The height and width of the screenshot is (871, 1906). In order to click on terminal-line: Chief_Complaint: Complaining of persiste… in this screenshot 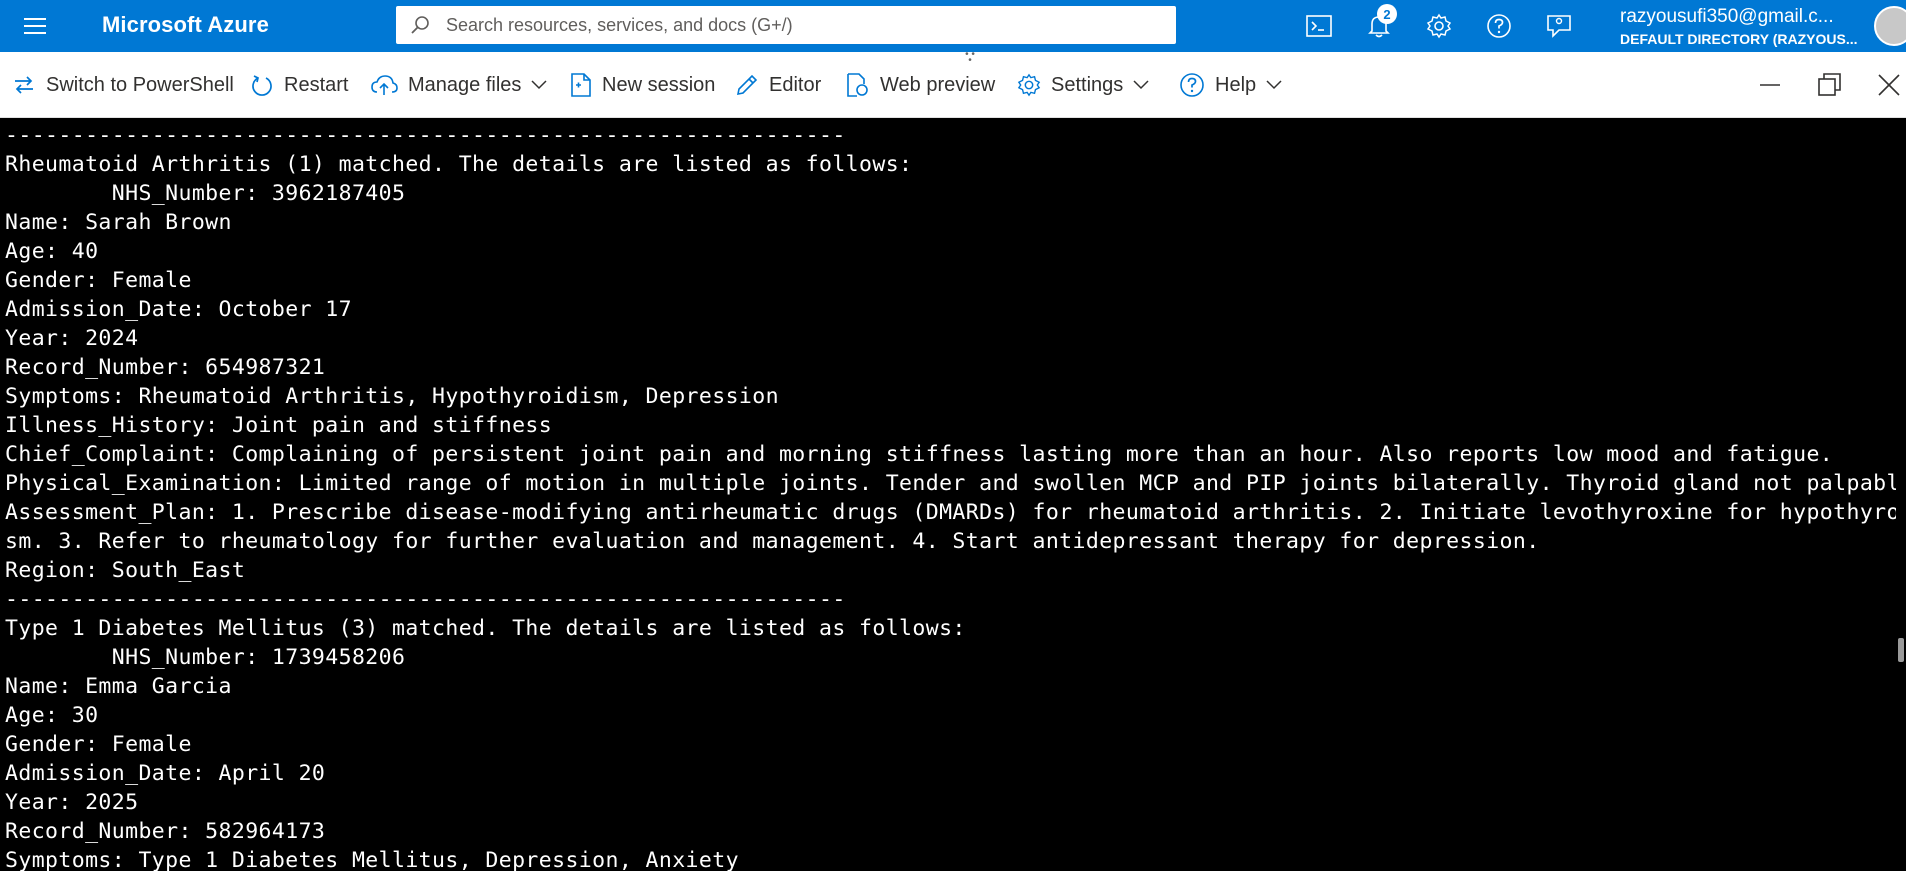, I will do `click(919, 454)`.